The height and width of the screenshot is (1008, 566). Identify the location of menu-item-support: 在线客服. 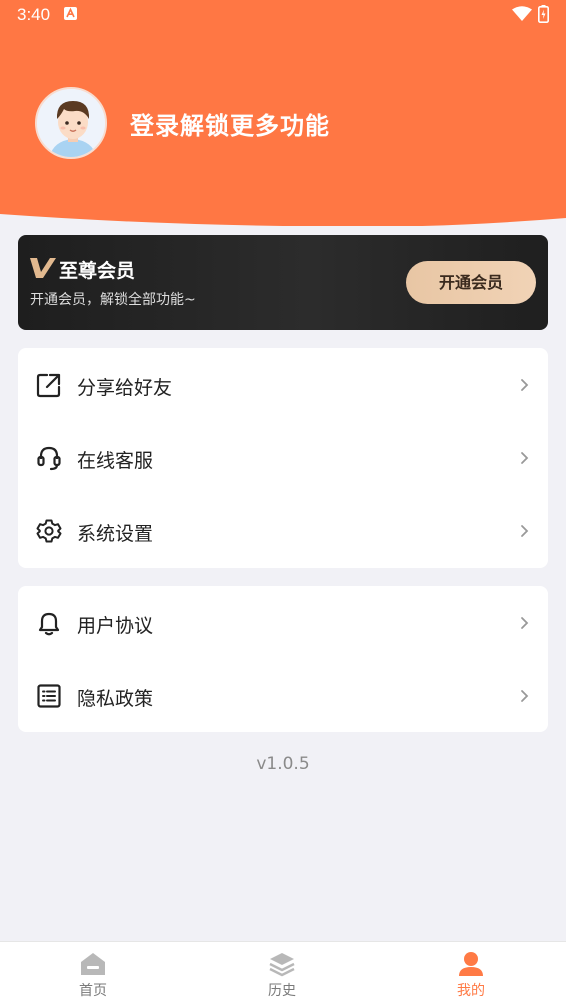
(283, 457).